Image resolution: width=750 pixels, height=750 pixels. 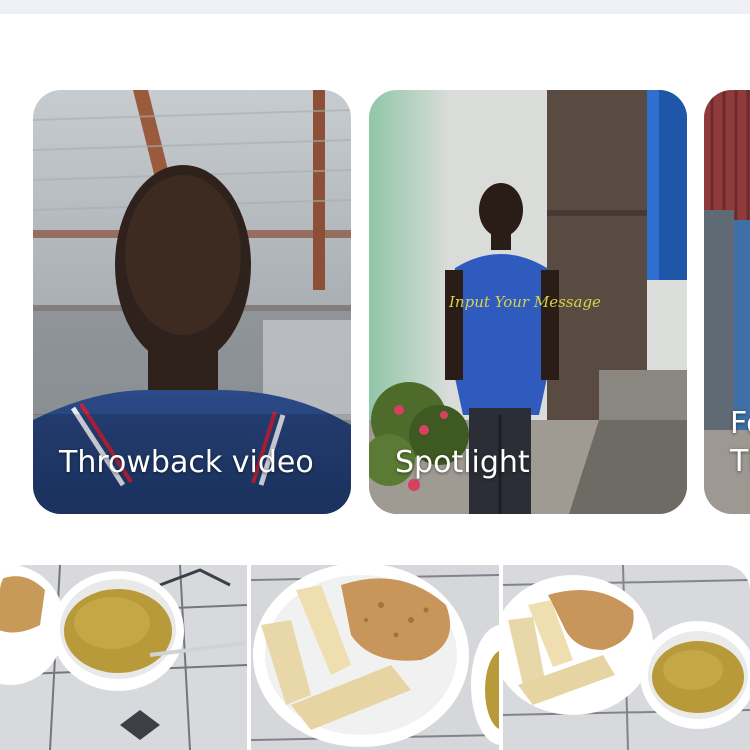 What do you see at coordinates (727, 302) in the screenshot?
I see `memory-card-partial: Fo Th` at bounding box center [727, 302].